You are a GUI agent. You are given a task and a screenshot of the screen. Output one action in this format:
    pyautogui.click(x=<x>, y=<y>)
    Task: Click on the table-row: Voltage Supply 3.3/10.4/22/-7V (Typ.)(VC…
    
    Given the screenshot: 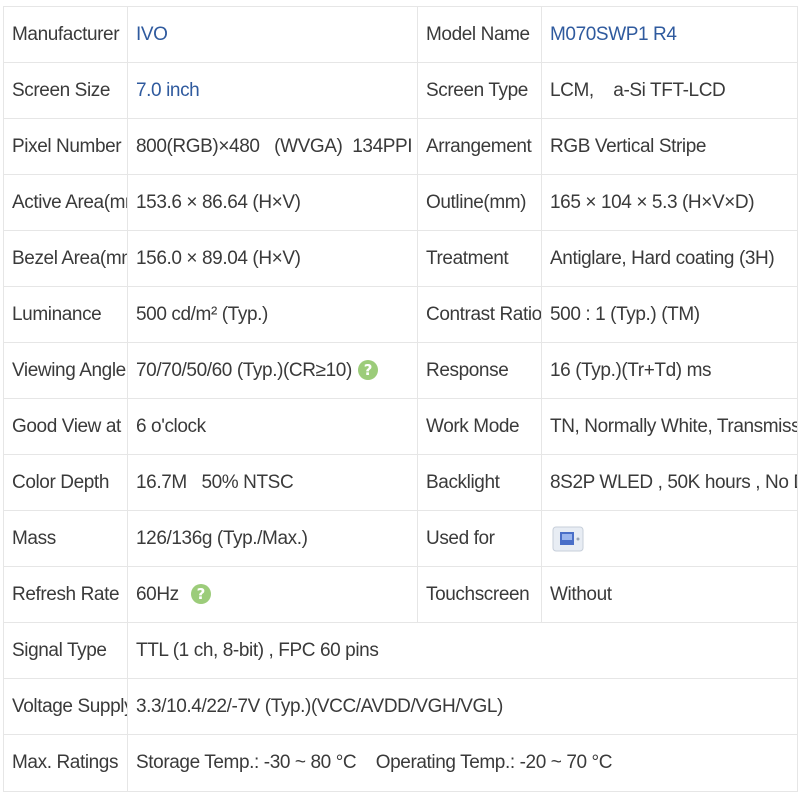 What is the action you would take?
    pyautogui.click(x=400, y=706)
    